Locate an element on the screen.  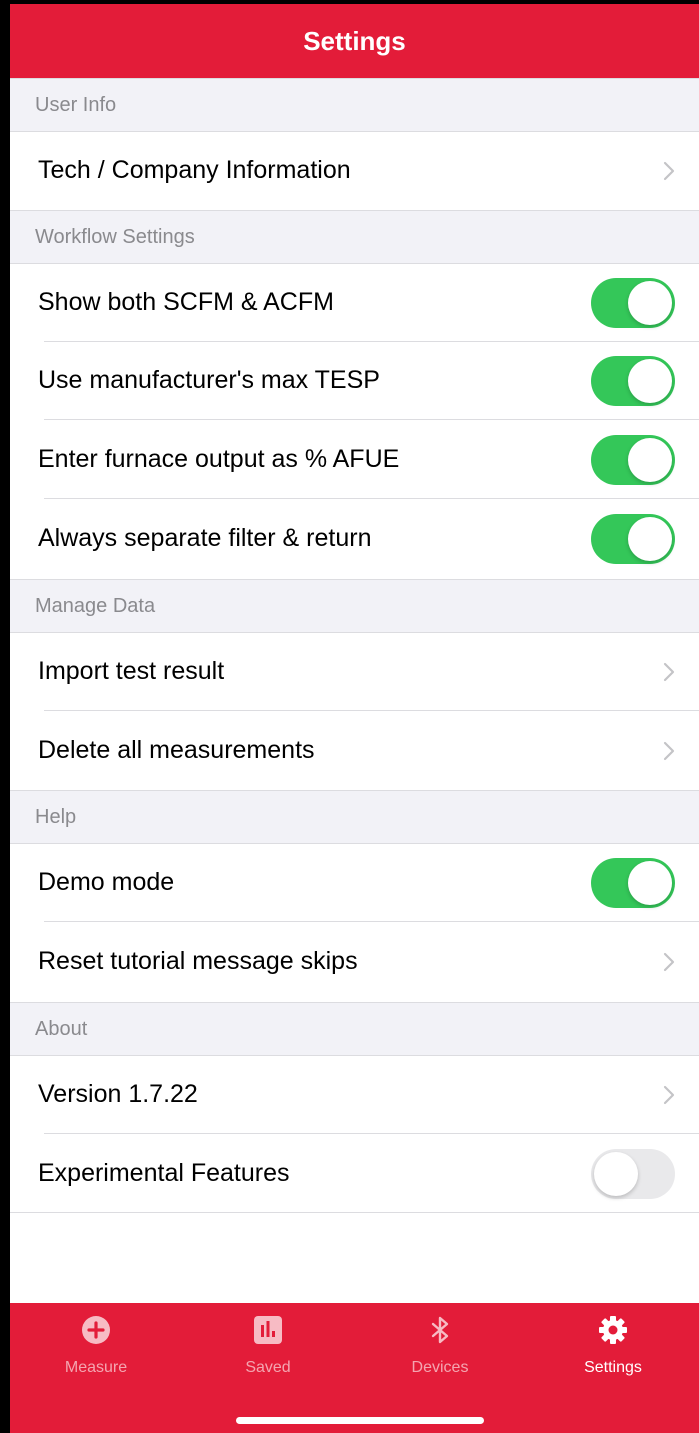
section-header-about: About is located at coordinates (354, 1029).